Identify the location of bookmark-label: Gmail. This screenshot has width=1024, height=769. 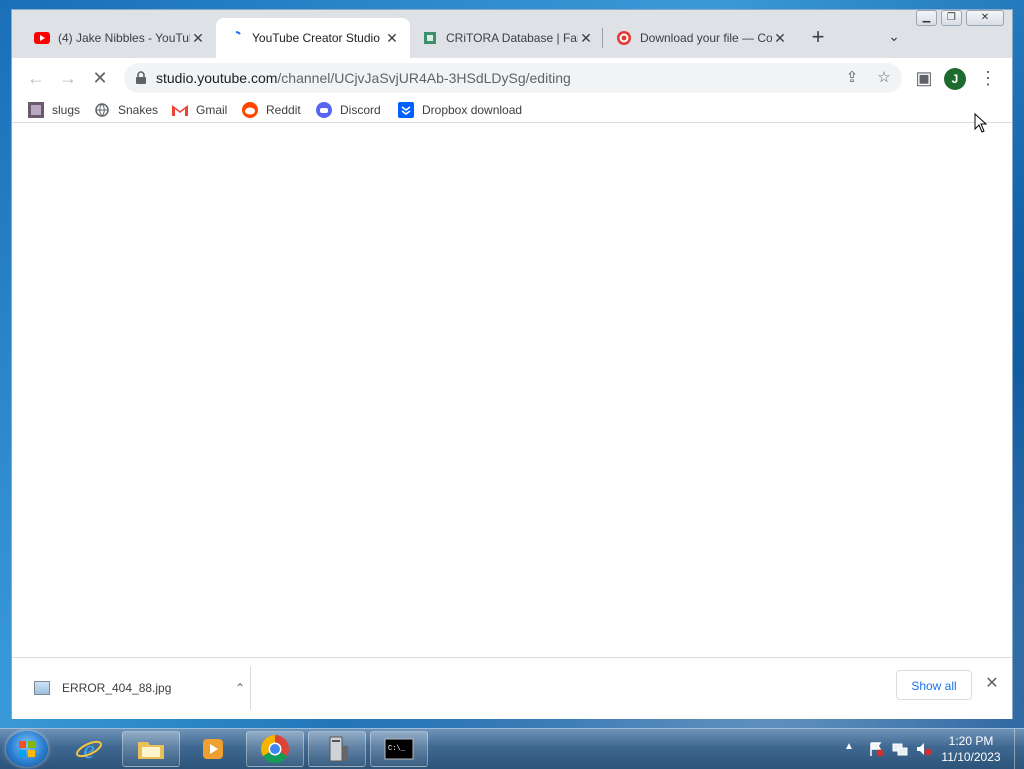
(212, 110).